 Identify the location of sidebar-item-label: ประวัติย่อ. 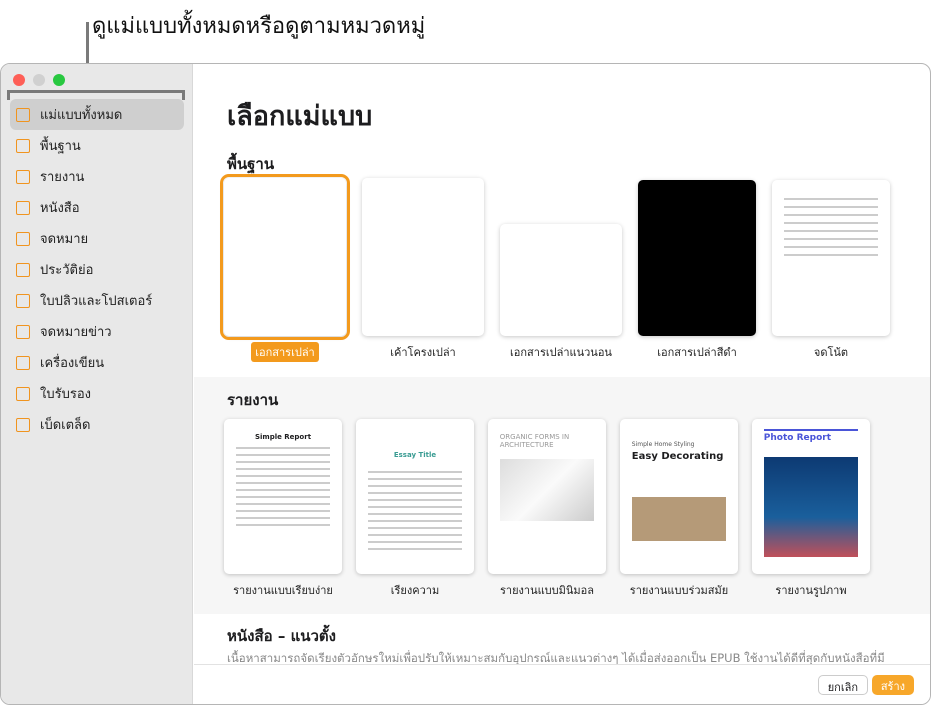
(67, 270).